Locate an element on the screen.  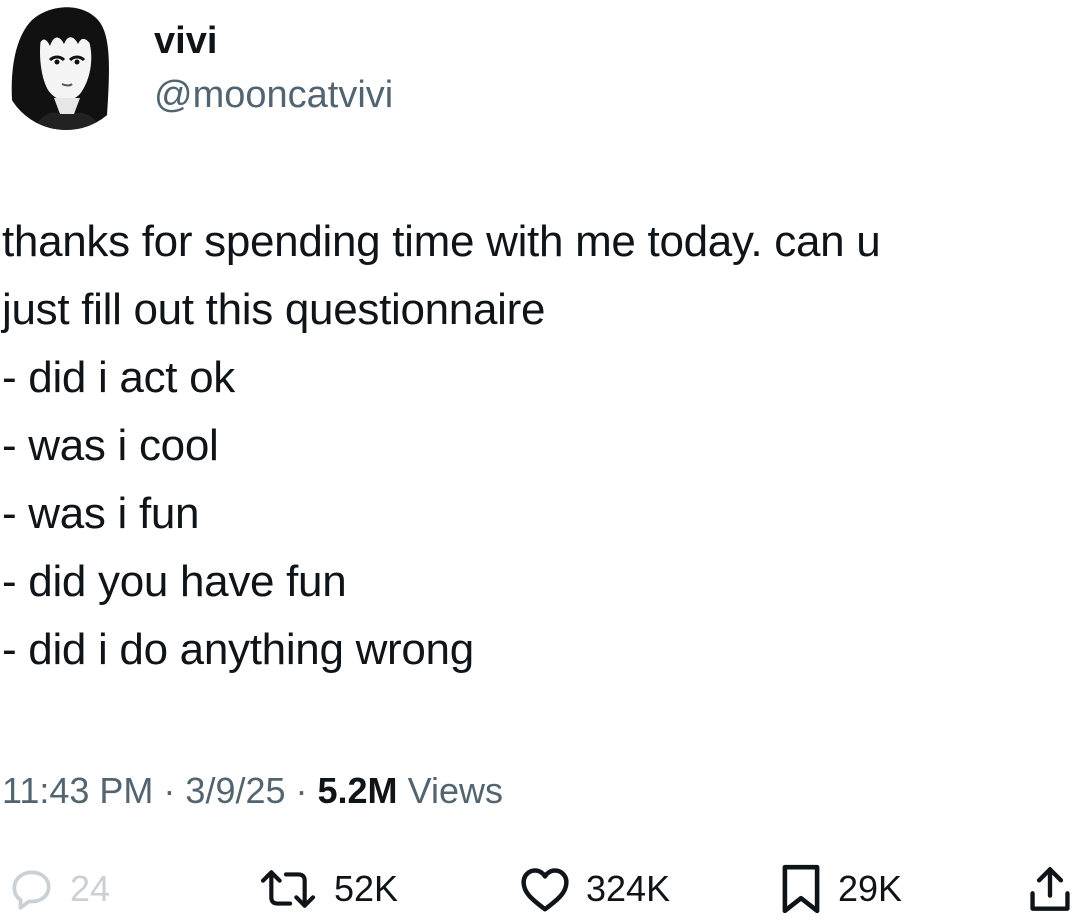
tweet-line: just fill out this questionnaire is located at coordinates (274, 309).